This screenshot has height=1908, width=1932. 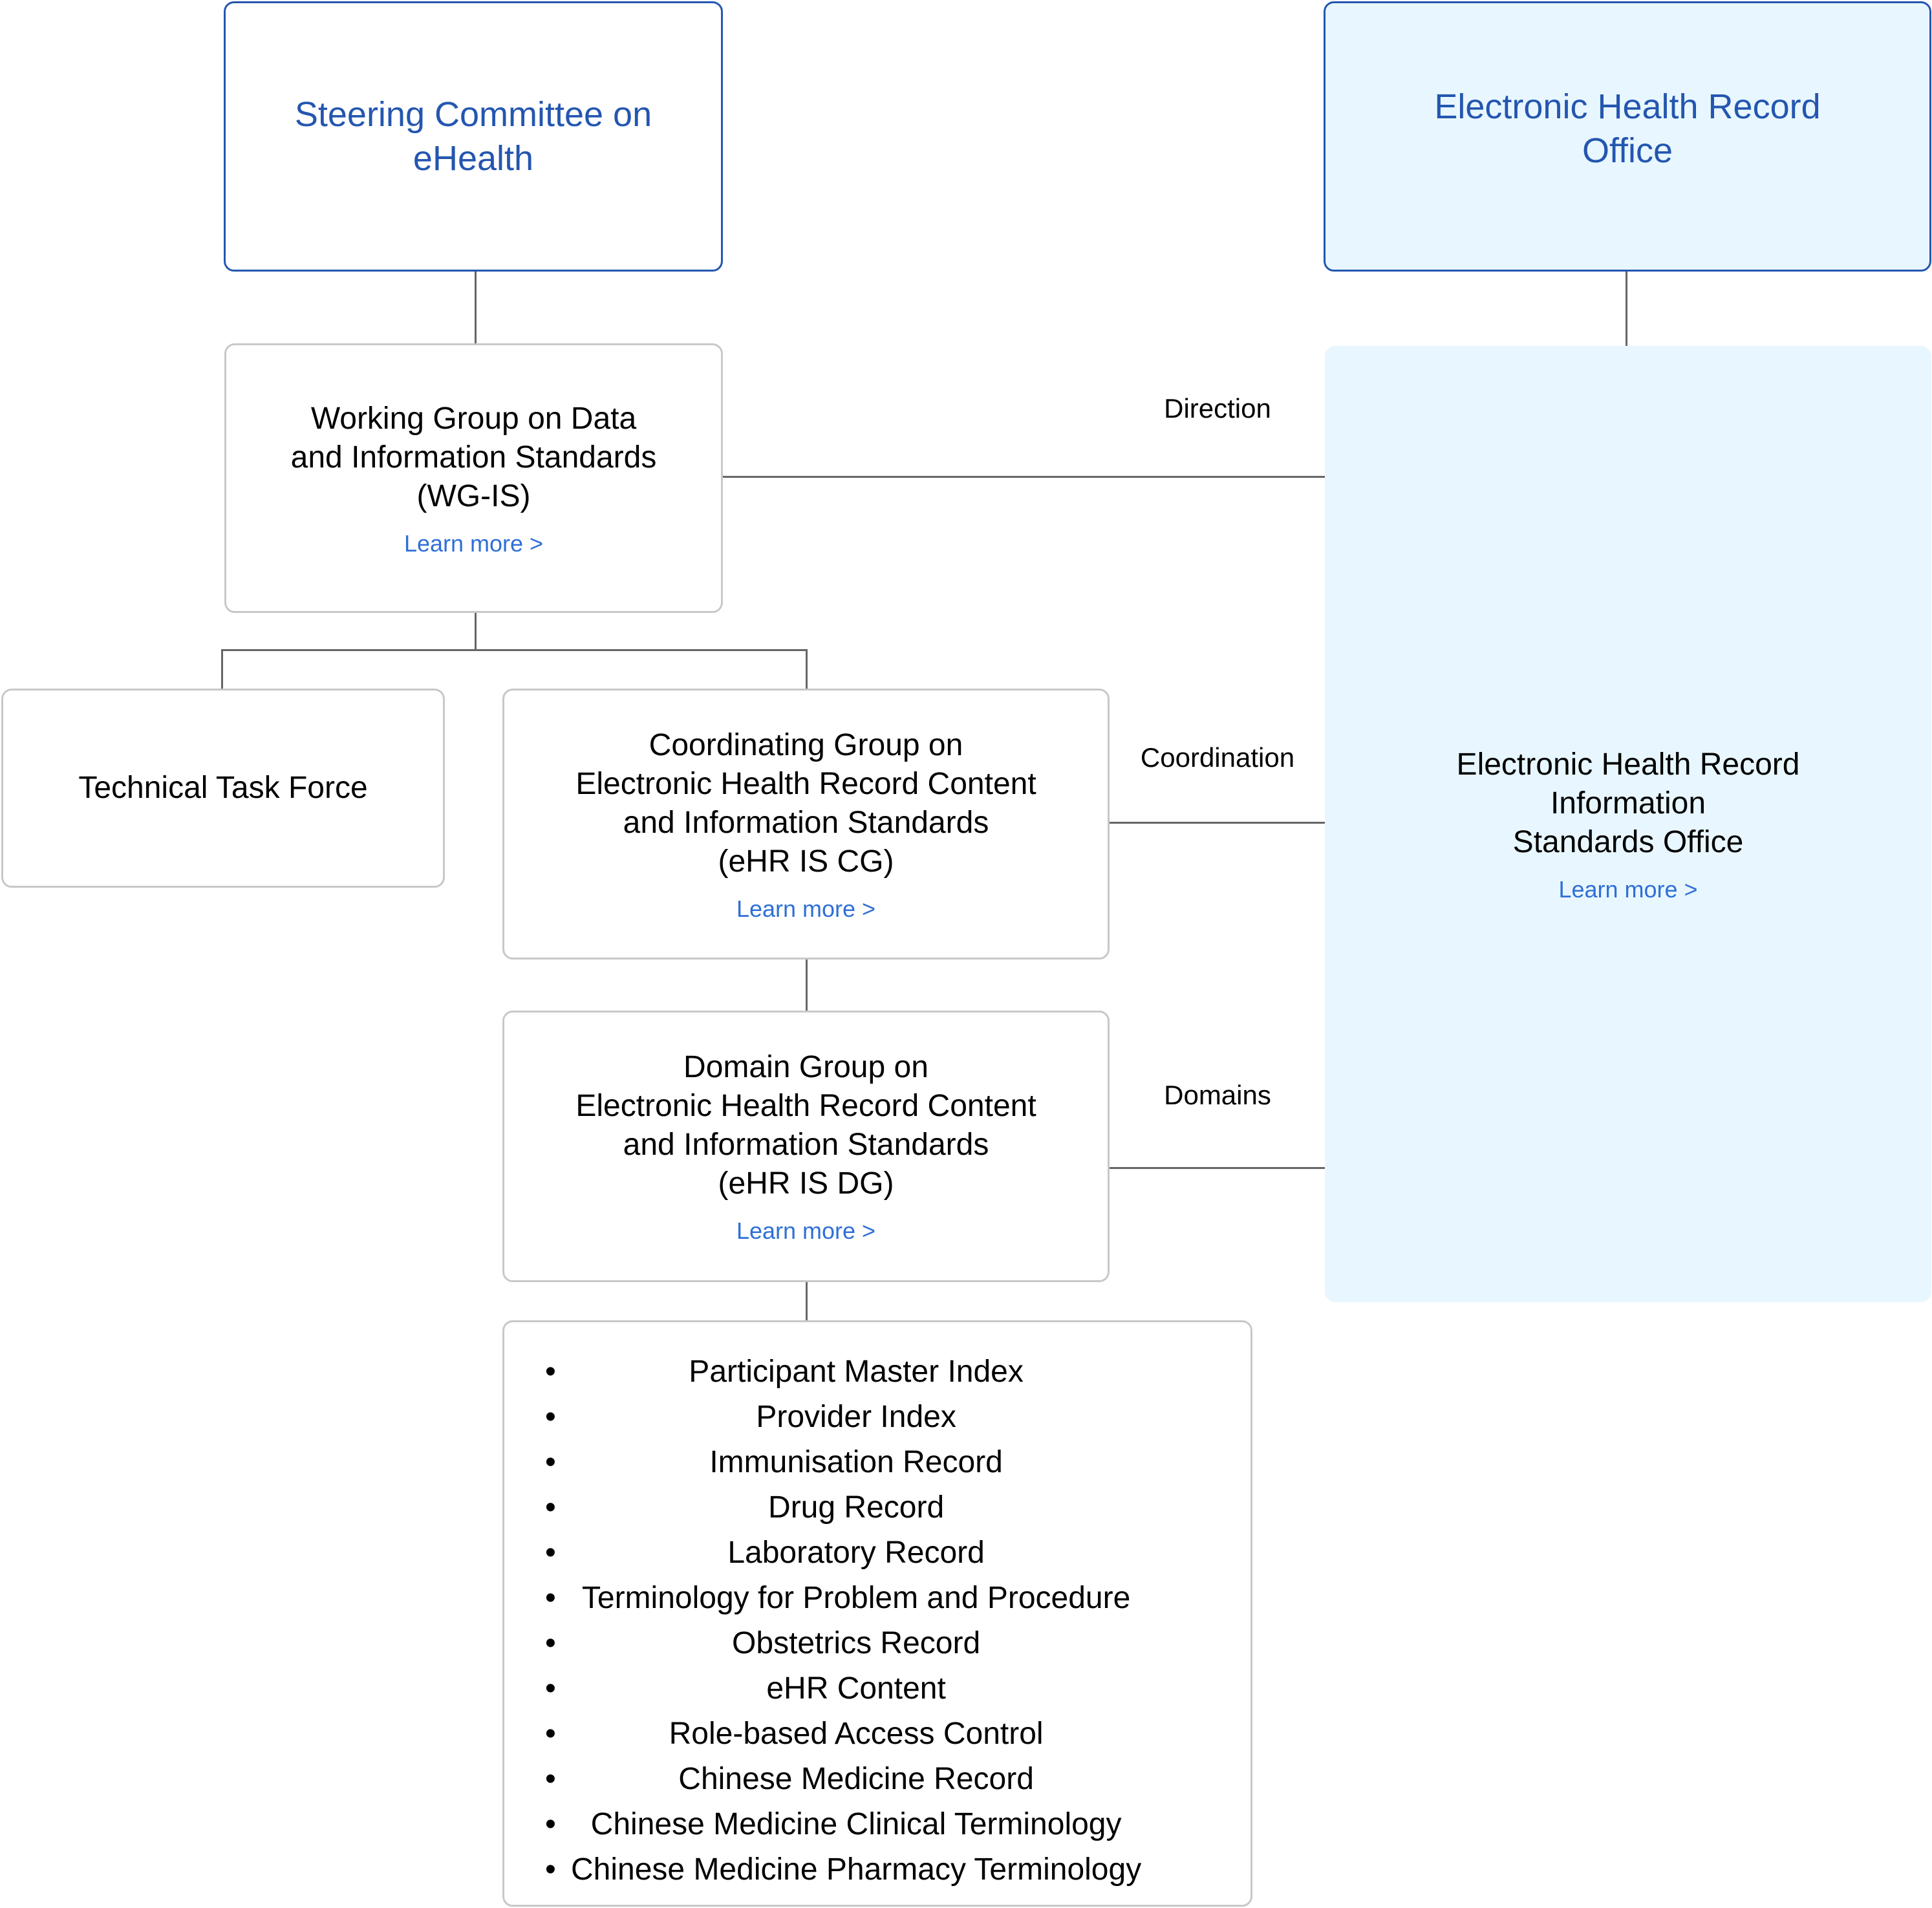 I want to click on technical-task-force-title: Technical Task Force, so click(x=222, y=788).